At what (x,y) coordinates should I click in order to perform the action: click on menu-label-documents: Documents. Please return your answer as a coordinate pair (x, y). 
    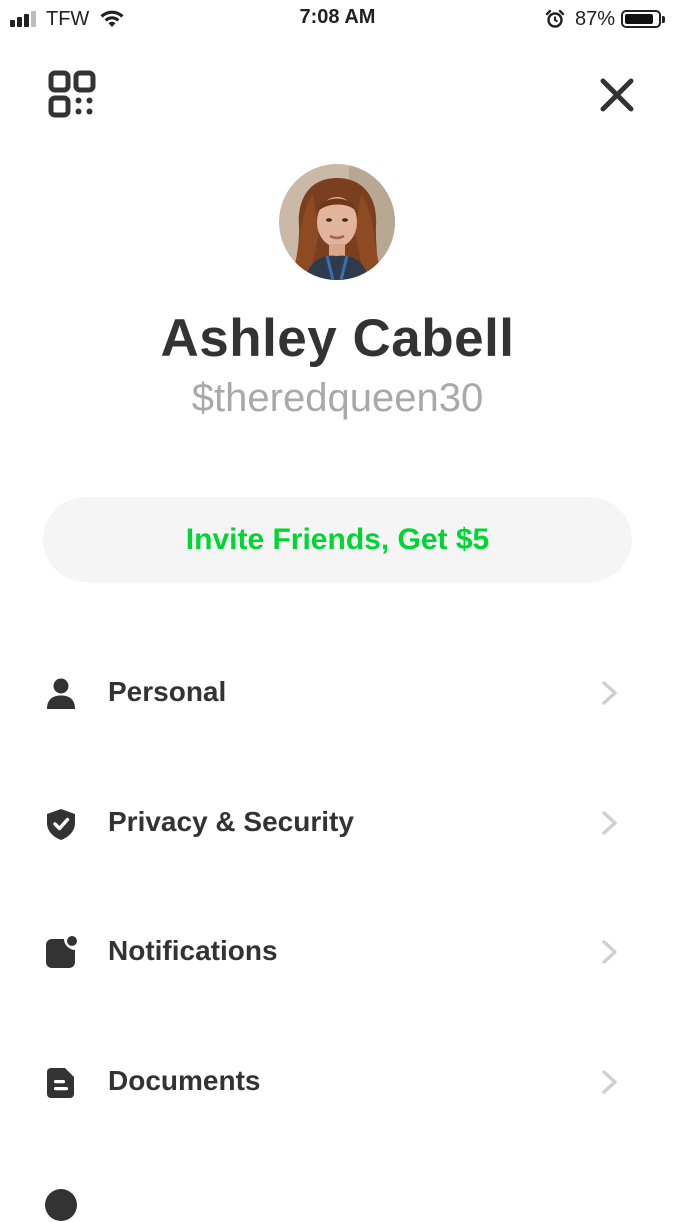
    Looking at the image, I should click on (184, 1080).